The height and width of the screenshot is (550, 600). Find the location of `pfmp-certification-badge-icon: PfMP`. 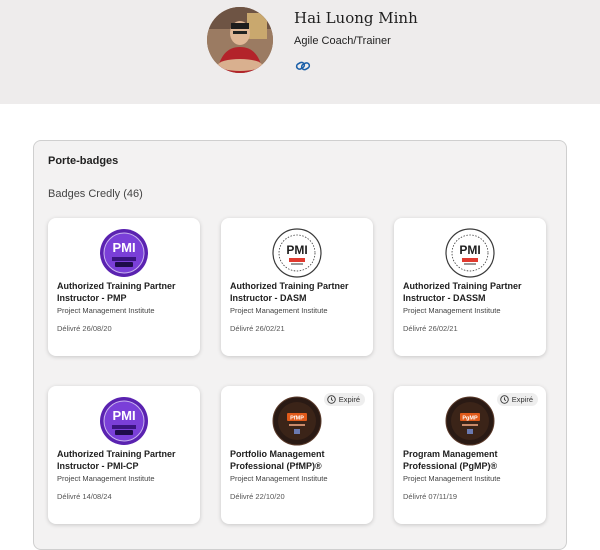

pfmp-certification-badge-icon: PfMP is located at coordinates (297, 421).